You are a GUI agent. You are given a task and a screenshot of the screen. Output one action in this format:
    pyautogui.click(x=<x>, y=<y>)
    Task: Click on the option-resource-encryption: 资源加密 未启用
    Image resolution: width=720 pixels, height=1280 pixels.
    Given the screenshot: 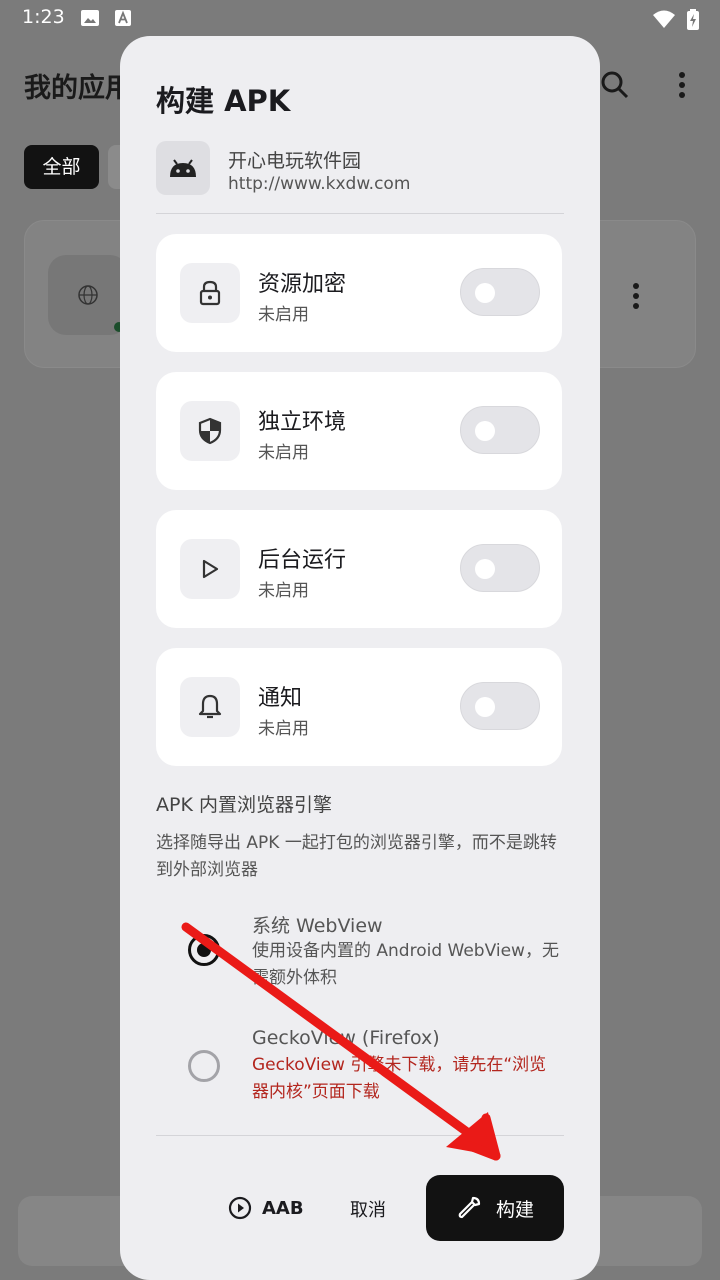 What is the action you would take?
    pyautogui.click(x=359, y=293)
    